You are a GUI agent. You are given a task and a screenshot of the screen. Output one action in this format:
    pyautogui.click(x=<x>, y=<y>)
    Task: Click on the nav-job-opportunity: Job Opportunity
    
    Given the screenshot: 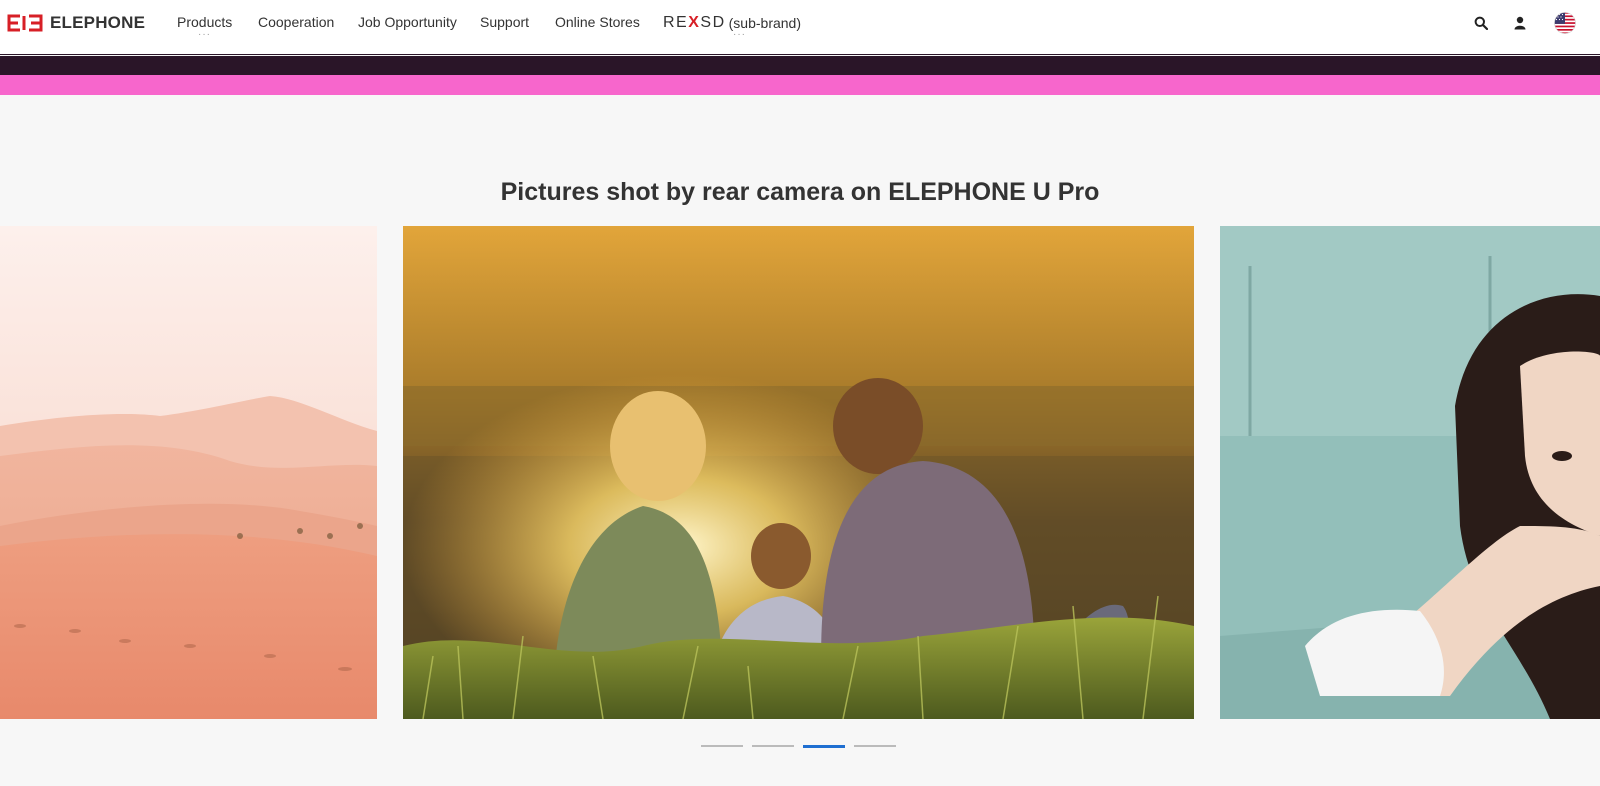 What is the action you would take?
    pyautogui.click(x=407, y=22)
    